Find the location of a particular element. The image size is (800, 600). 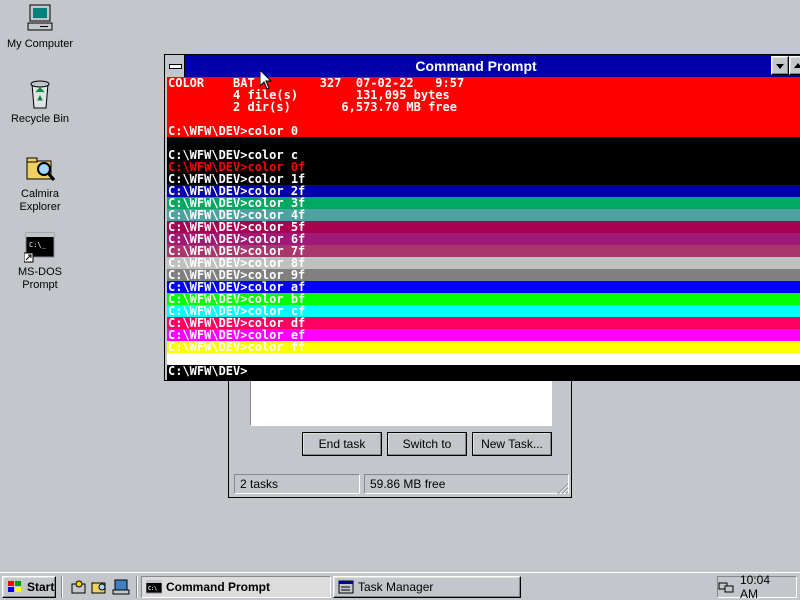

console-line: C:\WFW\DEV>color 2f is located at coordinates (483, 191).